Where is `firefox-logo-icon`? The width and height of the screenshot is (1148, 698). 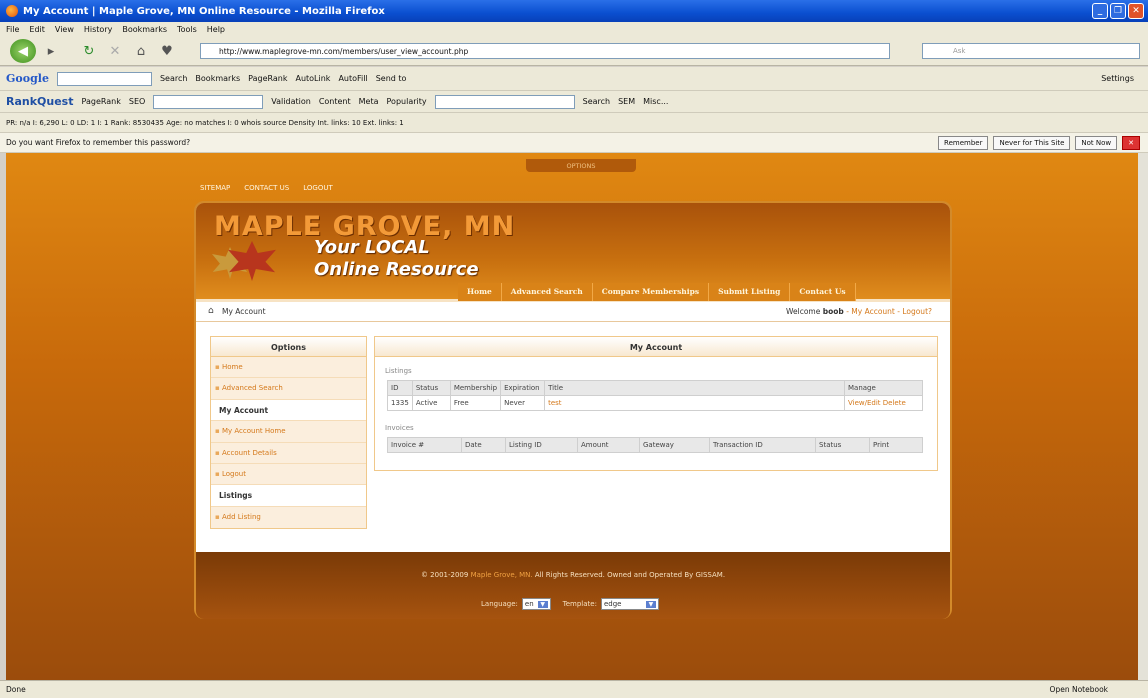 firefox-logo-icon is located at coordinates (12, 11).